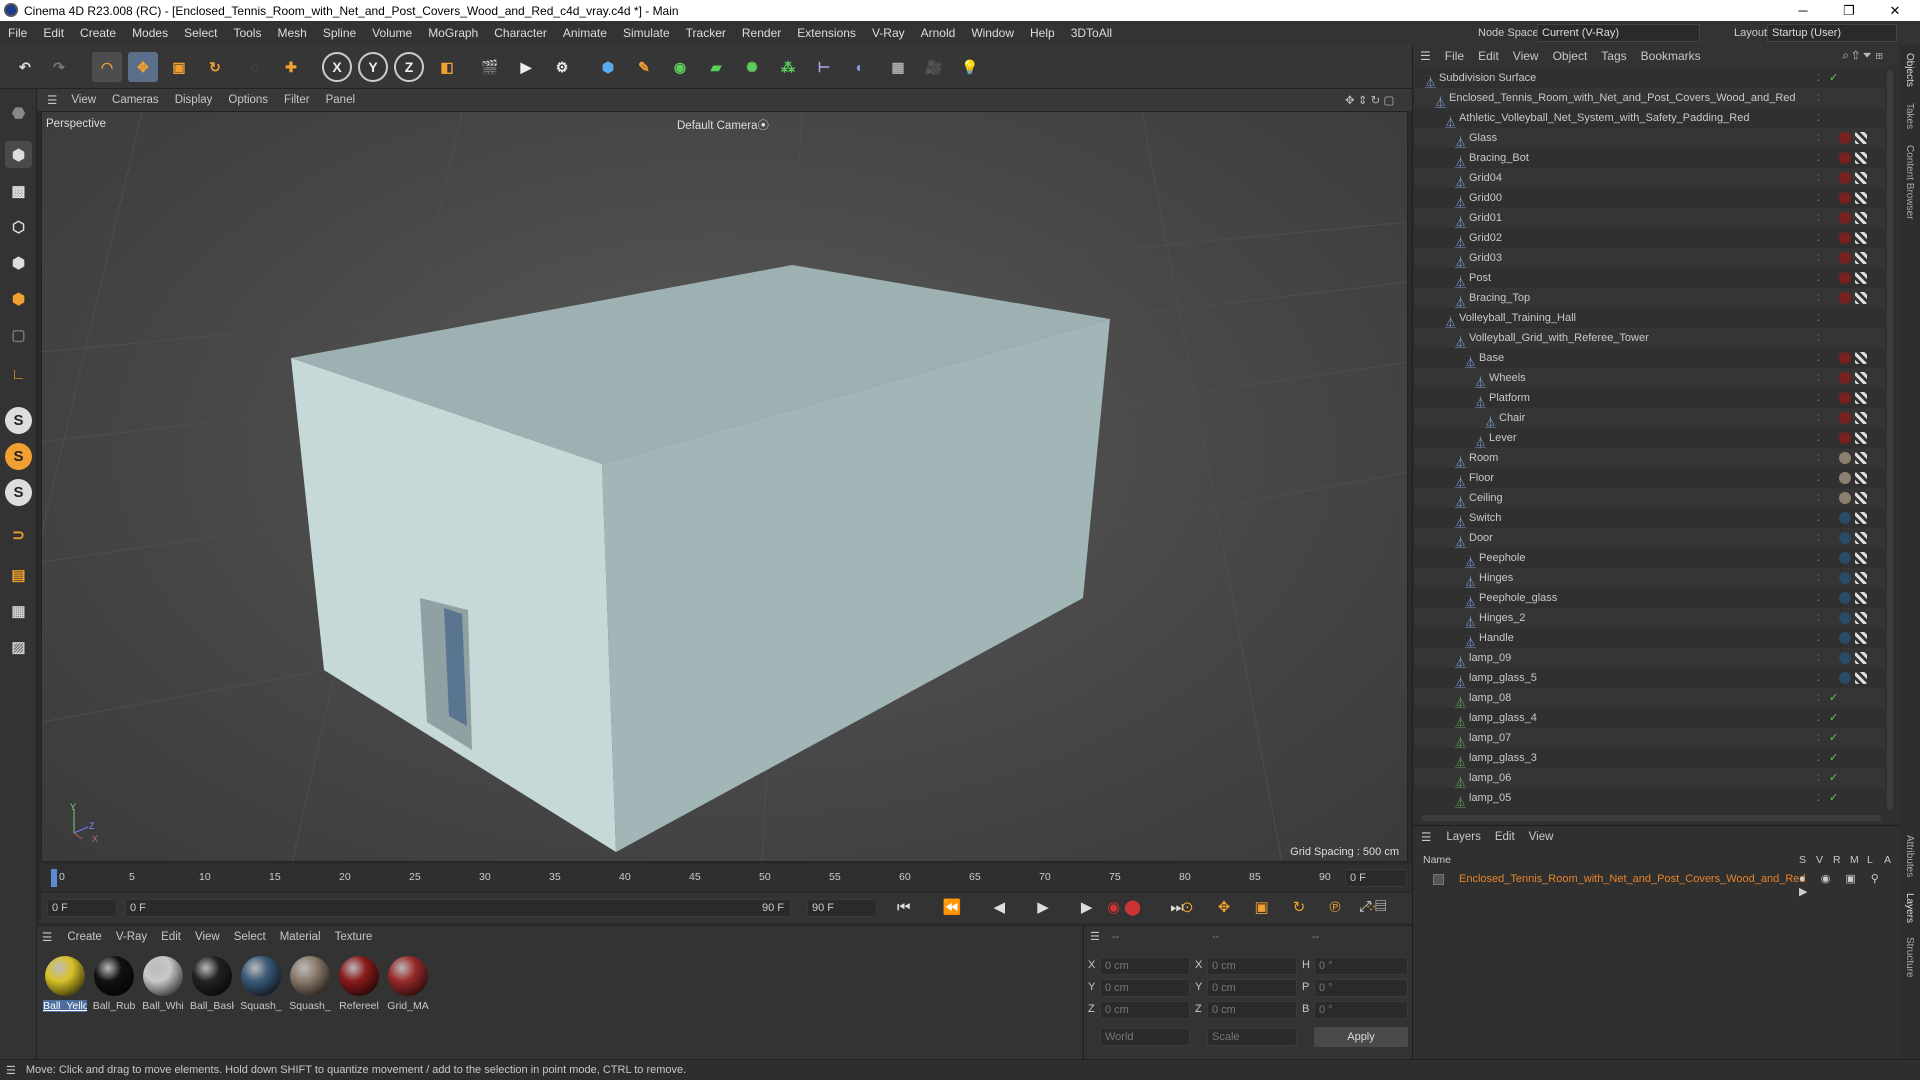  Describe the element at coordinates (300, 937) in the screenshot. I see `mat-menu-material: Material` at that location.